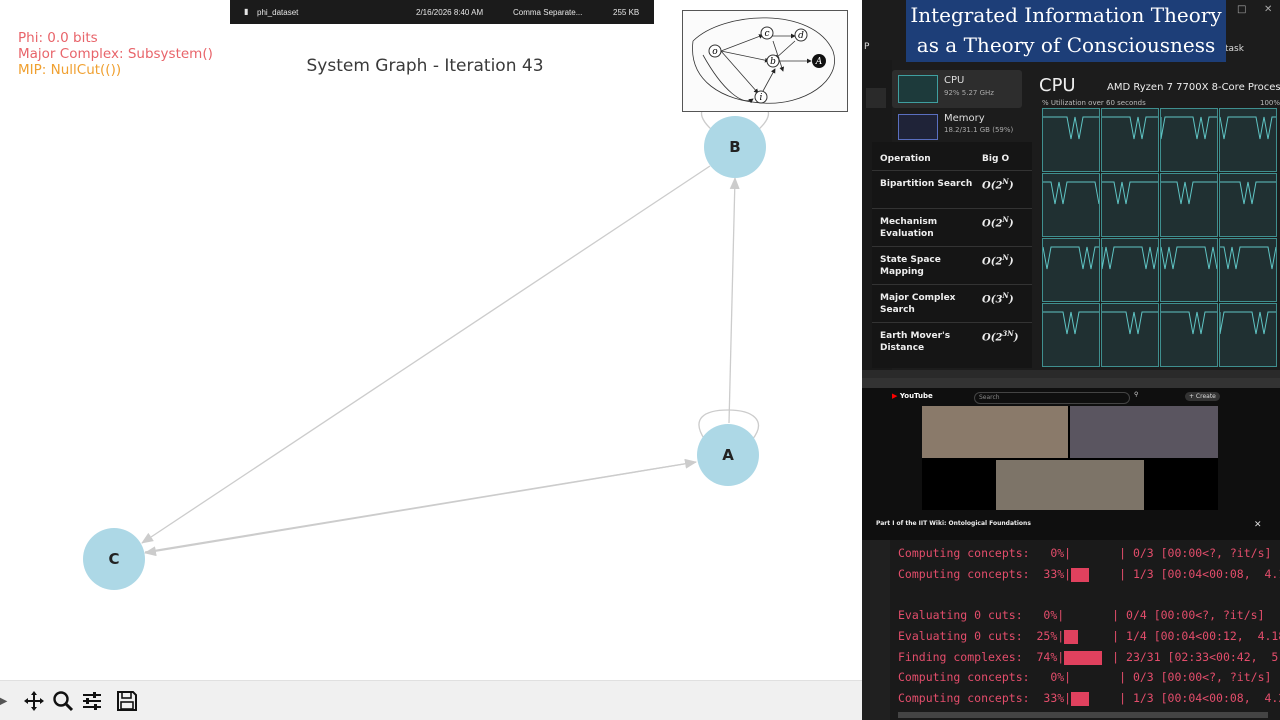 The image size is (1280, 720). Describe the element at coordinates (63, 701) in the screenshot. I see `magnifier-icon` at that location.